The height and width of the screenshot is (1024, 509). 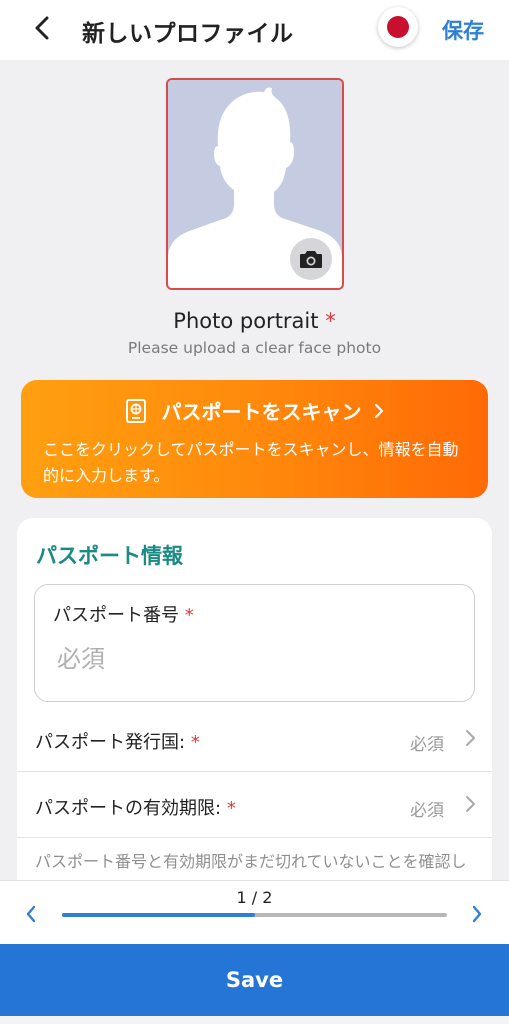 I want to click on camera-icon, so click(x=311, y=259).